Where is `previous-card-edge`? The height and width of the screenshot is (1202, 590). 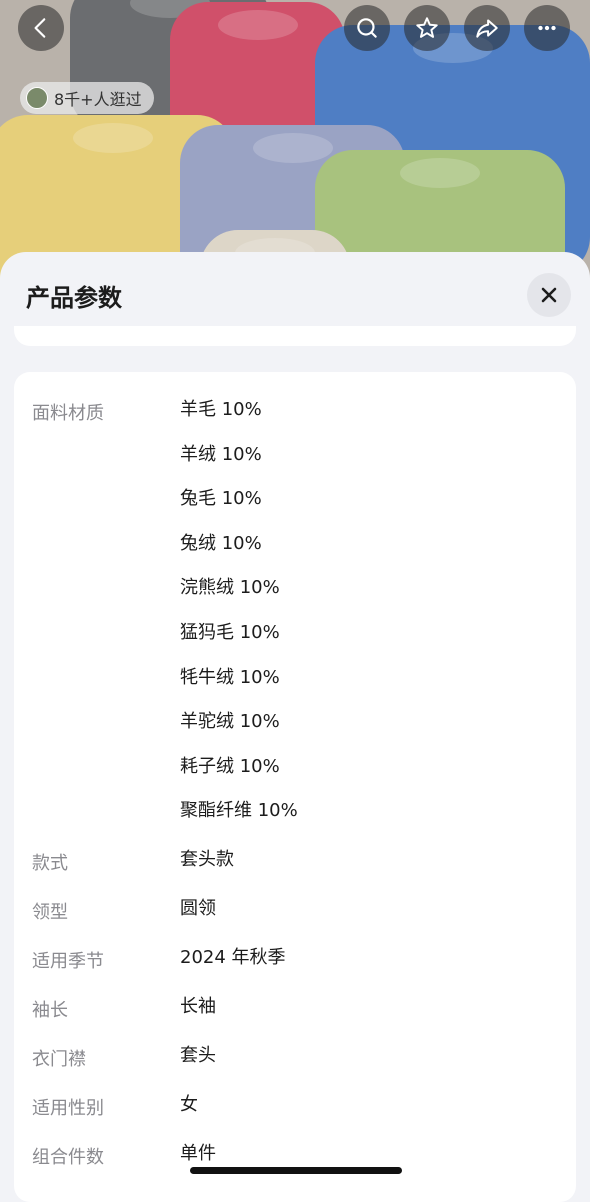 previous-card-edge is located at coordinates (295, 336).